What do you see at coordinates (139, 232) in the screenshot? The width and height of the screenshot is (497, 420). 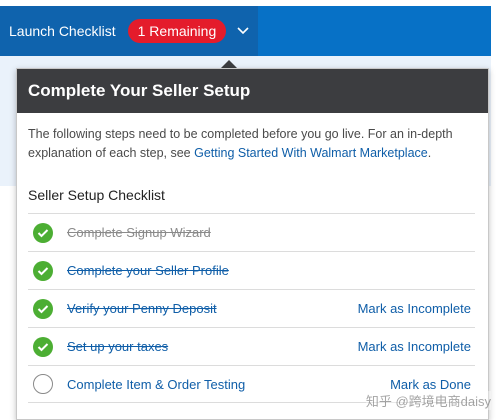 I see `checklist-item-label: Complete Signup Wizard` at bounding box center [139, 232].